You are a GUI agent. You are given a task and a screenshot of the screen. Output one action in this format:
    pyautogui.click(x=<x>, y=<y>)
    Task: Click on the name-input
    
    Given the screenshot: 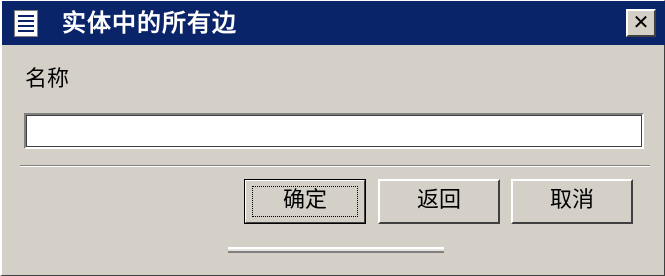 What is the action you would take?
    pyautogui.click(x=334, y=131)
    